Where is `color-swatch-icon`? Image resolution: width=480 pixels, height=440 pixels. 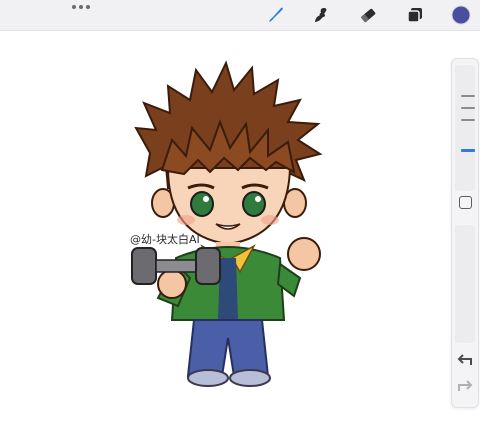
color-swatch-icon is located at coordinates (461, 15).